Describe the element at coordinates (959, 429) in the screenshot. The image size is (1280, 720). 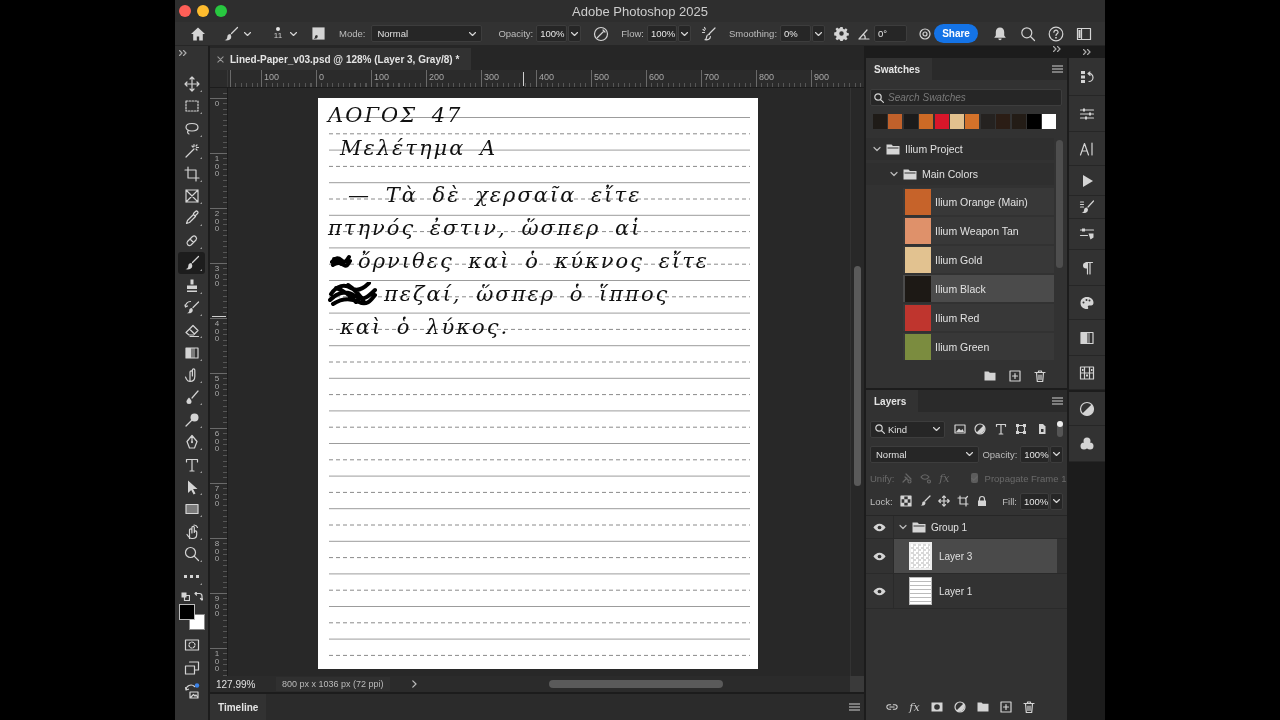
I see `image-icon` at that location.